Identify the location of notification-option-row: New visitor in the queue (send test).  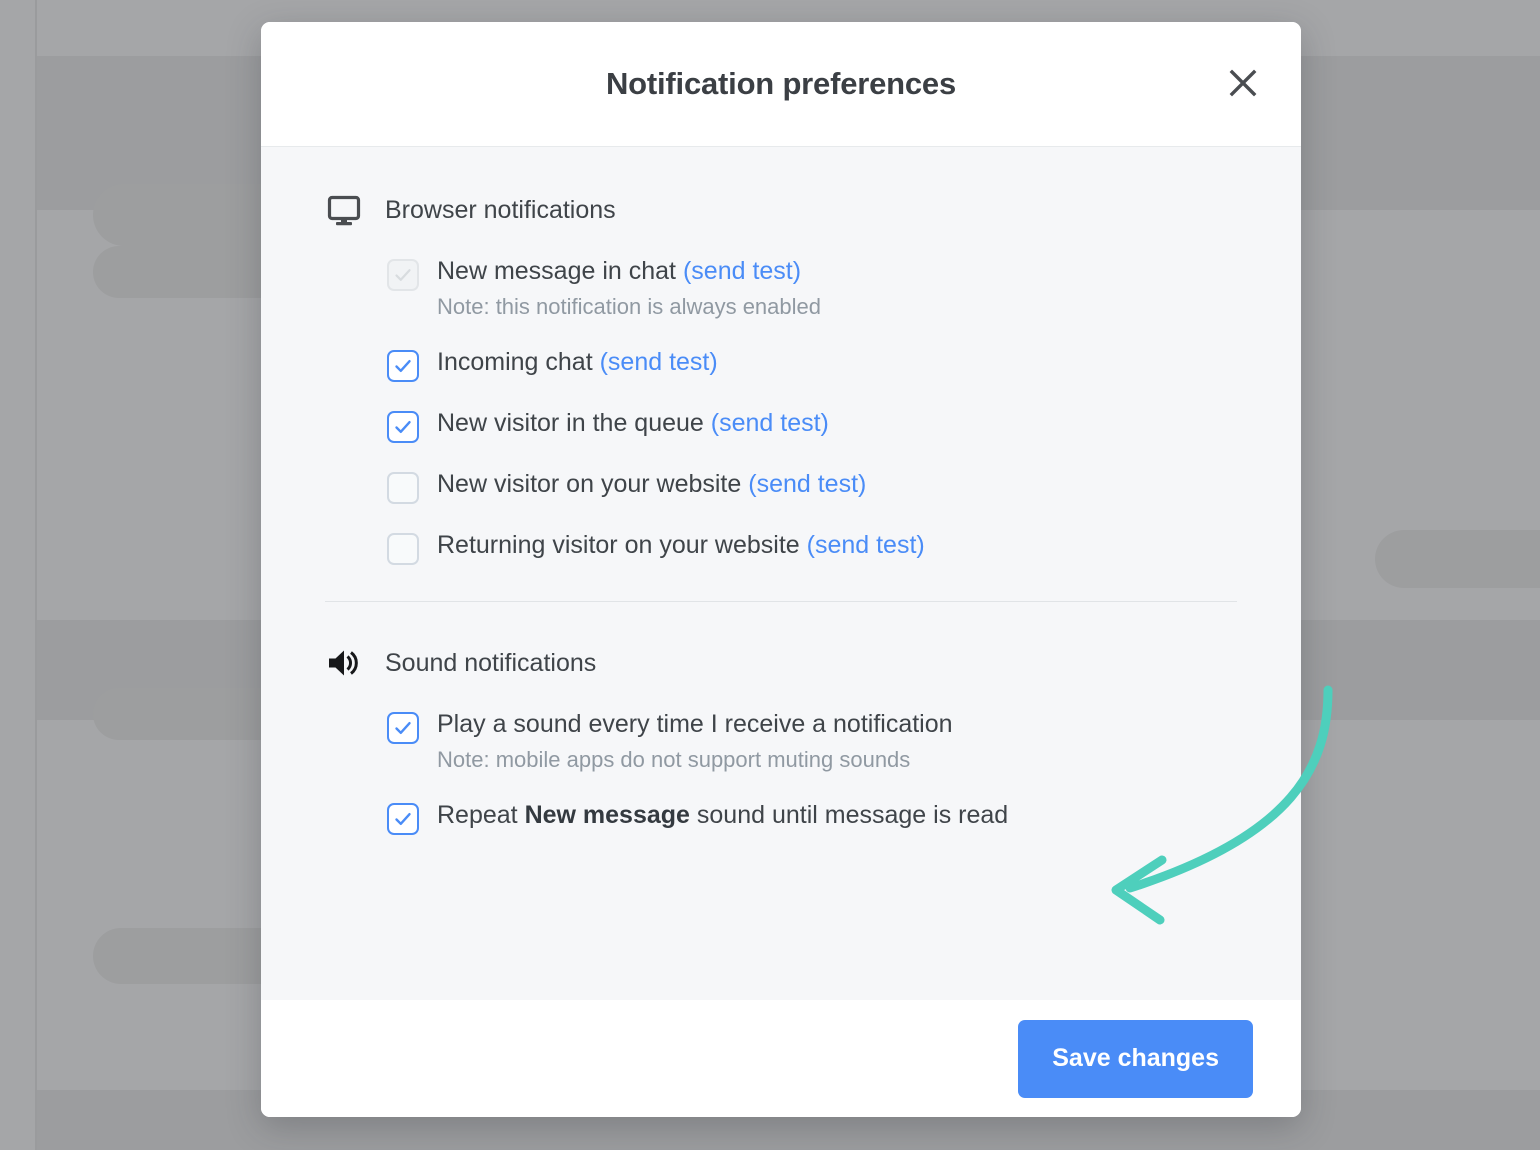
(812, 425).